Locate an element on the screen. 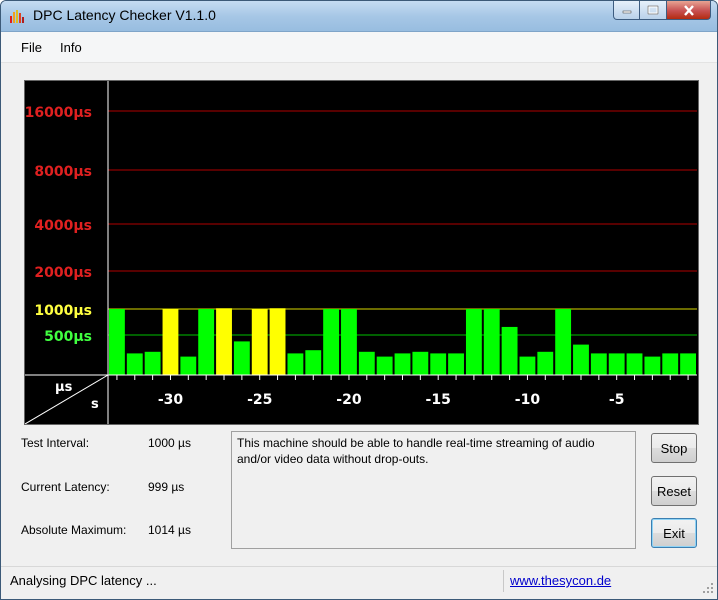 The height and width of the screenshot is (600, 718). minimize-icon is located at coordinates (626, 12).